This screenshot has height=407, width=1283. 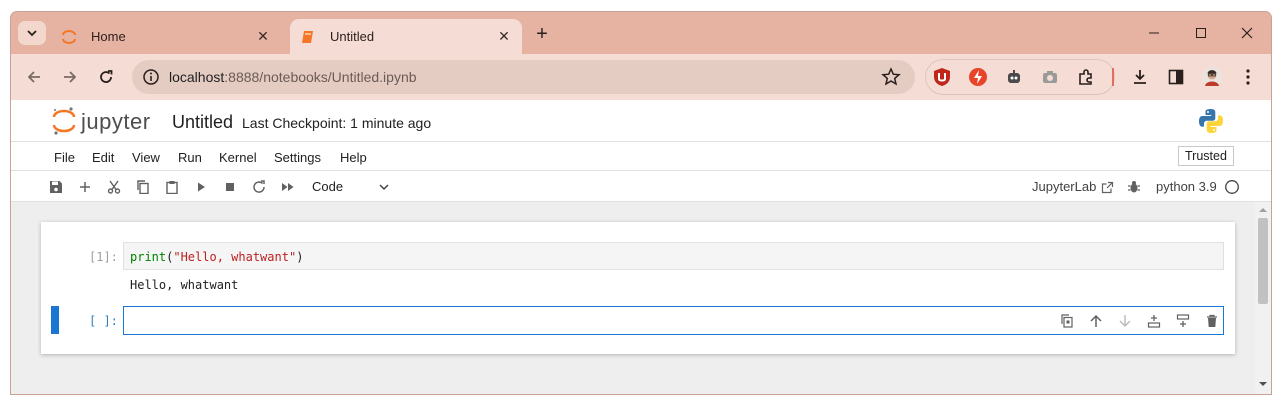 What do you see at coordinates (1014, 77) in the screenshot?
I see `robot-ext-icon` at bounding box center [1014, 77].